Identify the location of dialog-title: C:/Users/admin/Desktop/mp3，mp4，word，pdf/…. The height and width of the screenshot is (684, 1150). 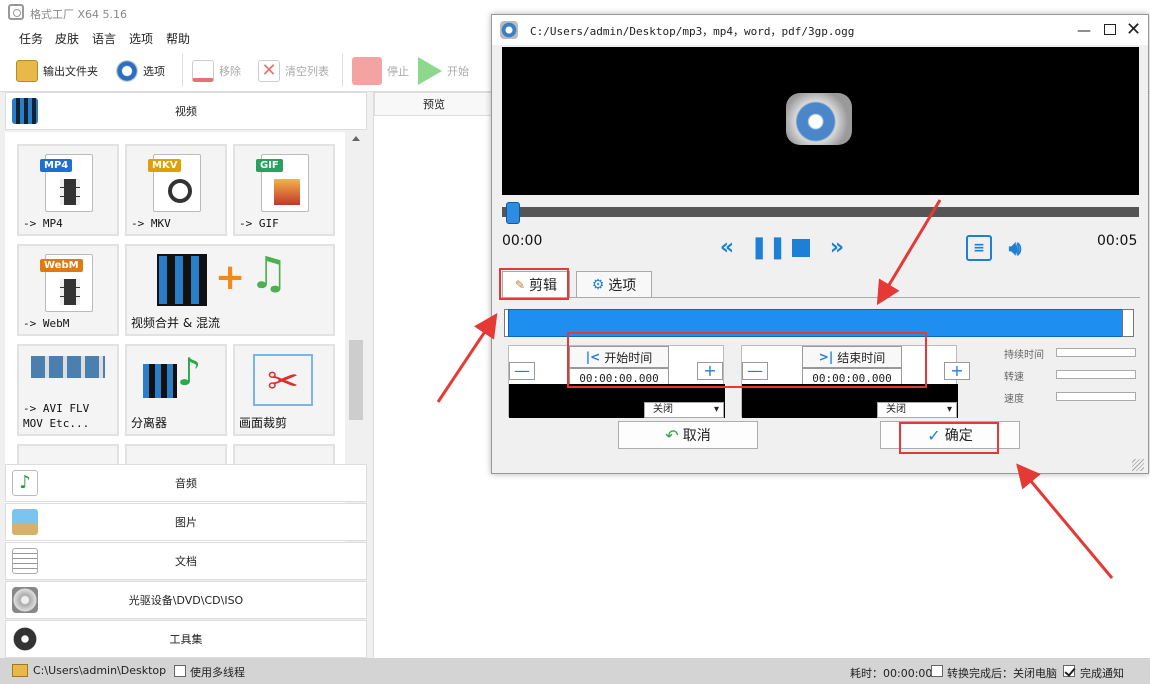
(692, 31).